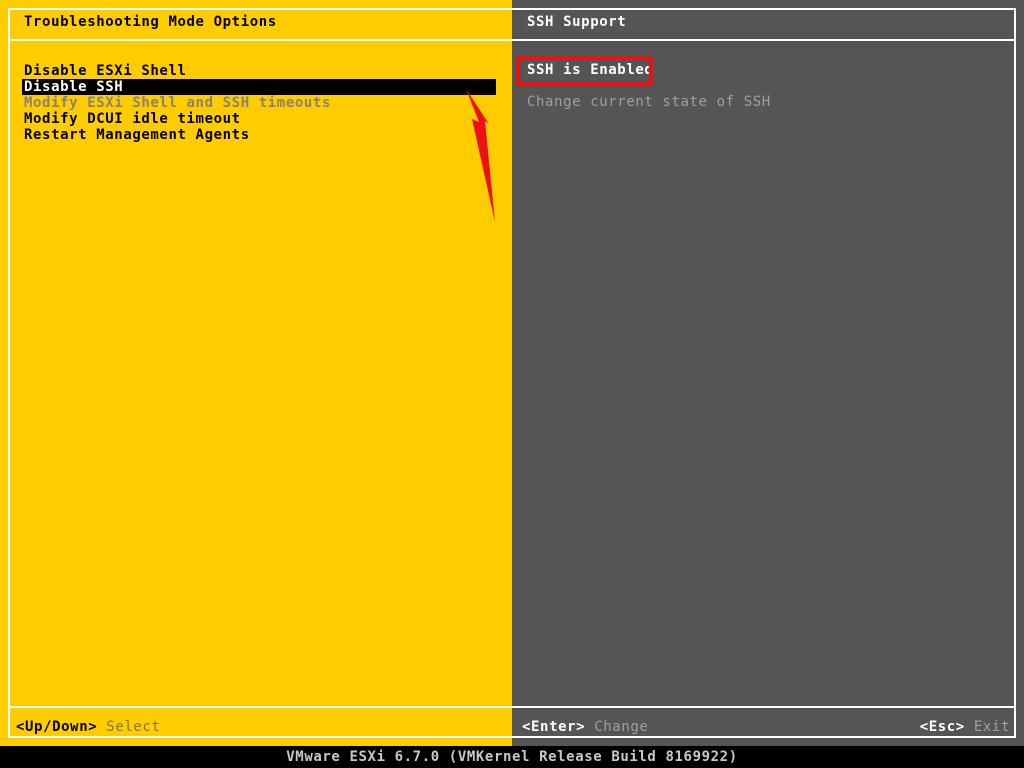 The width and height of the screenshot is (1024, 768). What do you see at coordinates (256, 135) in the screenshot?
I see `menu-item-restart-management-agents: Restart Management Agents` at bounding box center [256, 135].